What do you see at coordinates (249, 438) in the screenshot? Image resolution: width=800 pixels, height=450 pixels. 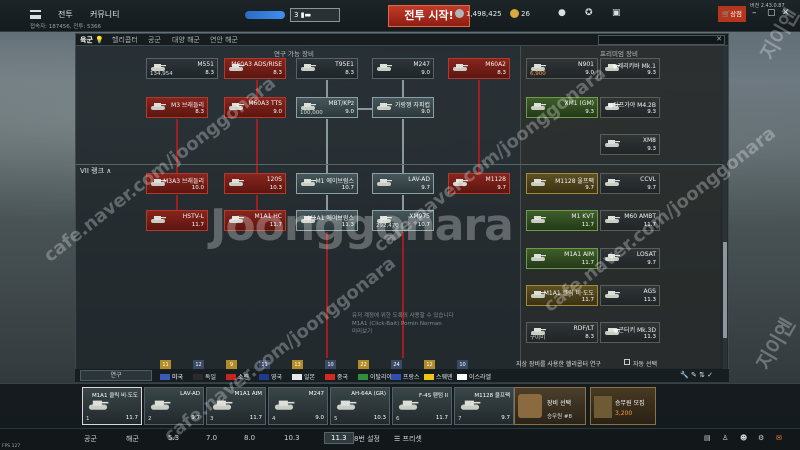 I see `br-option: 8.0` at bounding box center [249, 438].